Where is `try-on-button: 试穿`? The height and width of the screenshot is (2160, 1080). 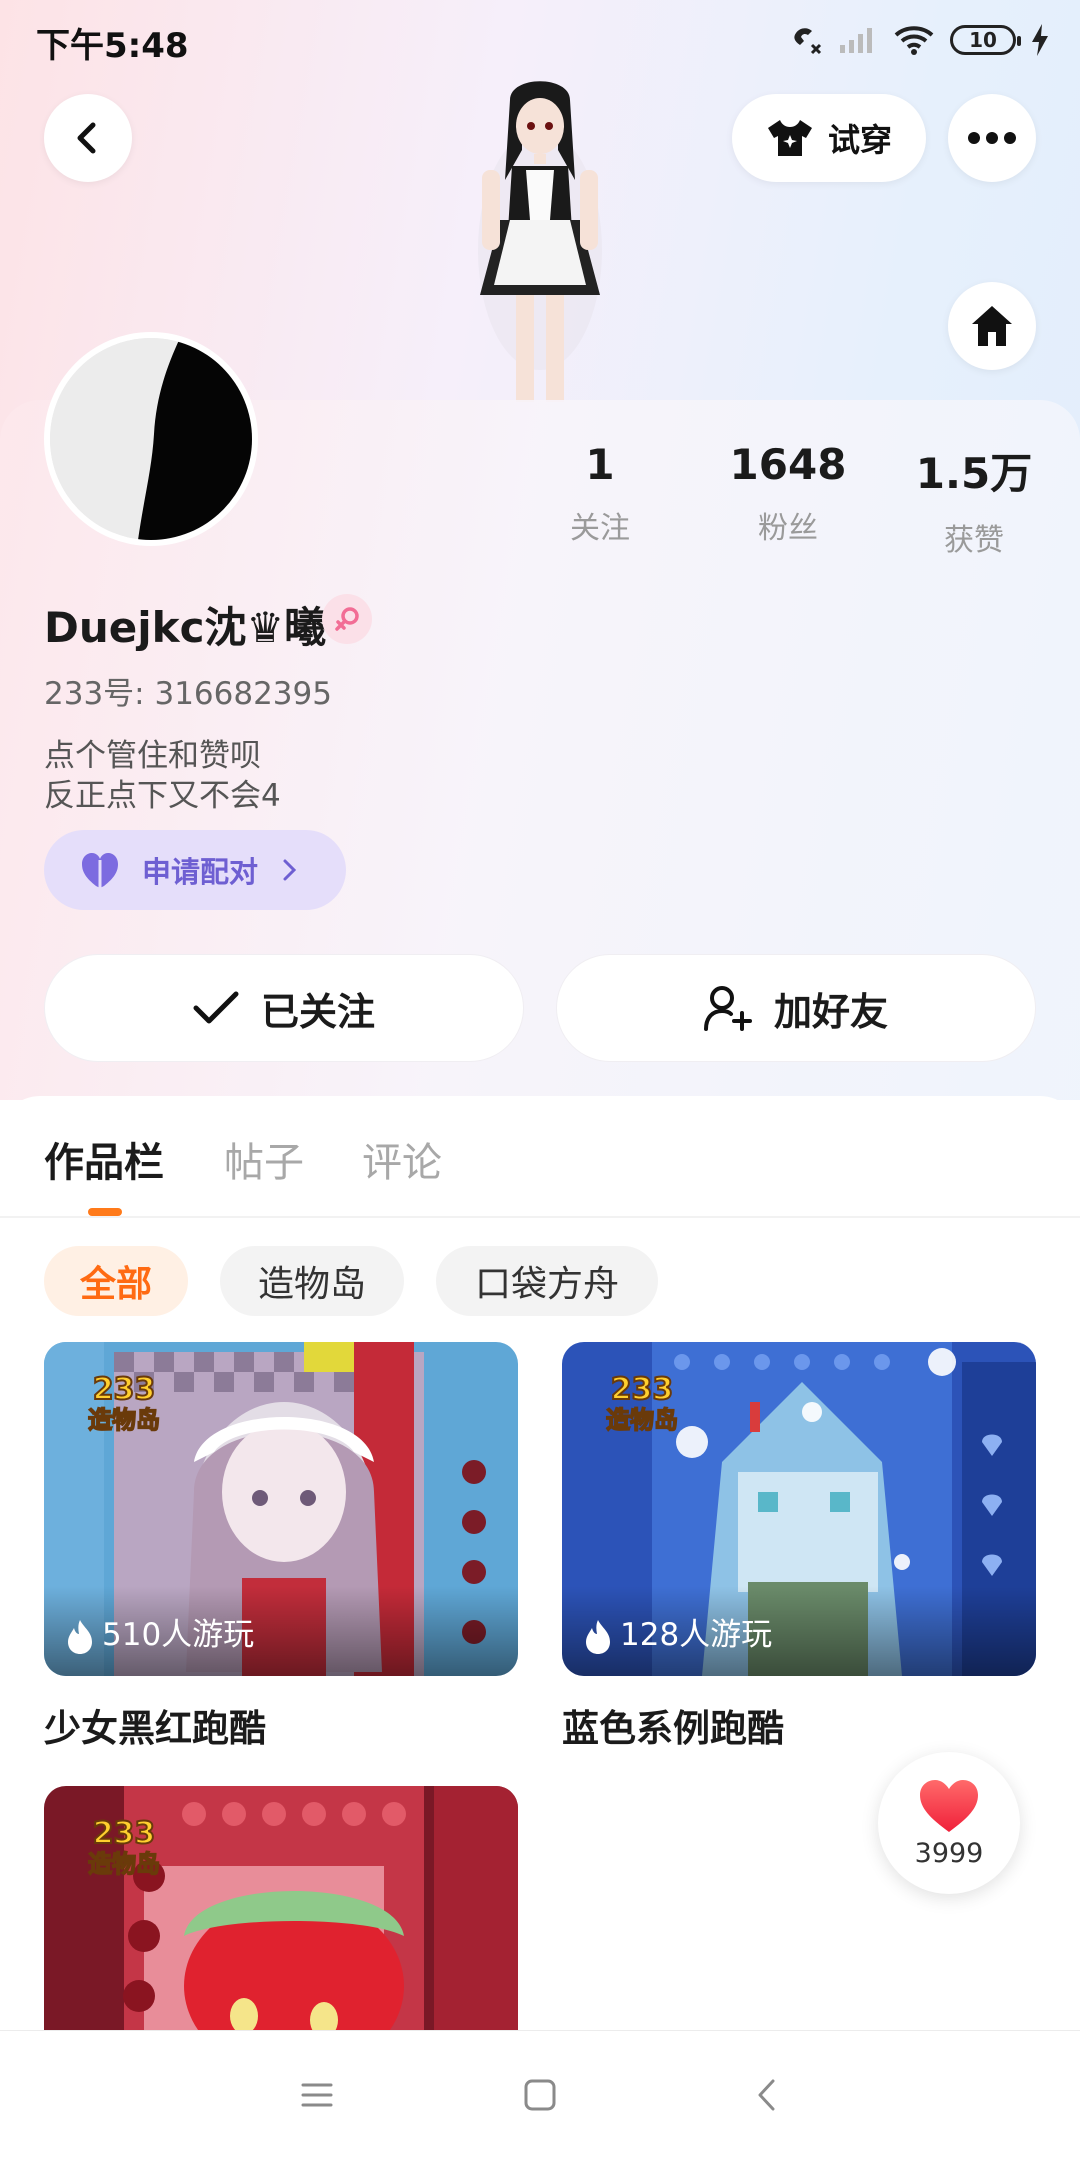 try-on-button: 试穿 is located at coordinates (829, 138).